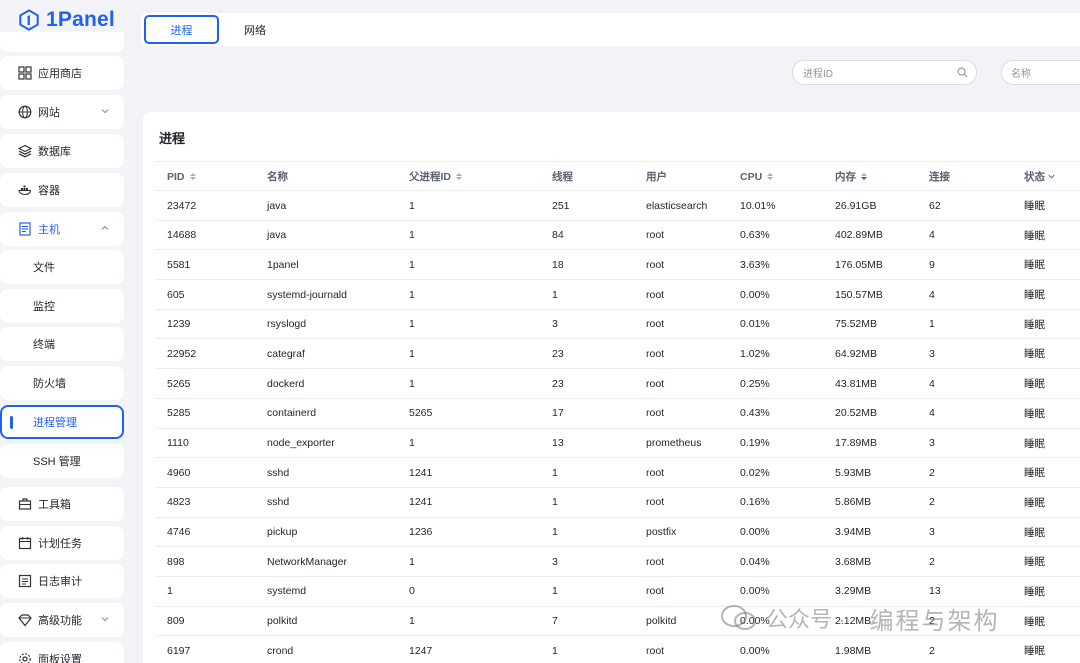 The width and height of the screenshot is (1080, 663). What do you see at coordinates (618, 503) in the screenshot?
I see `table-row: 4823 sshd 1241 1 root 0.16% 5.86MB 2 睡眠` at bounding box center [618, 503].